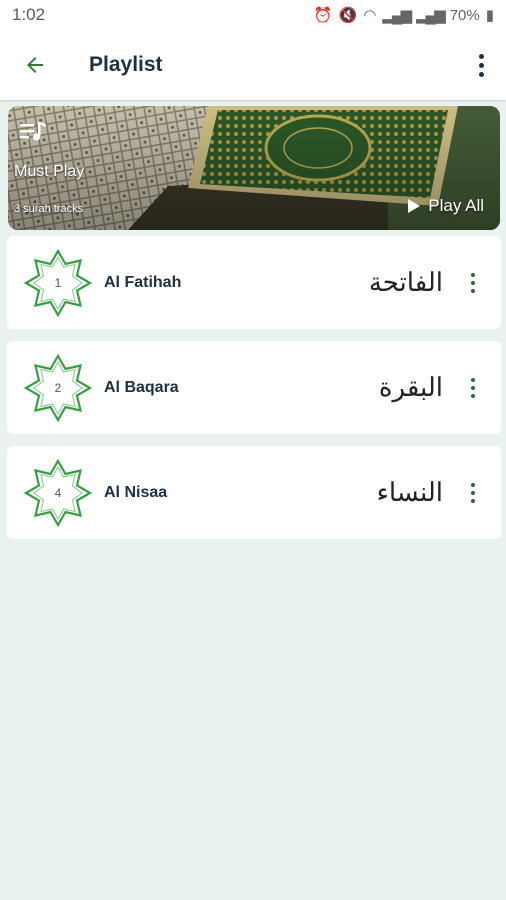  What do you see at coordinates (456, 205) in the screenshot?
I see `play-all-label: Play All` at bounding box center [456, 205].